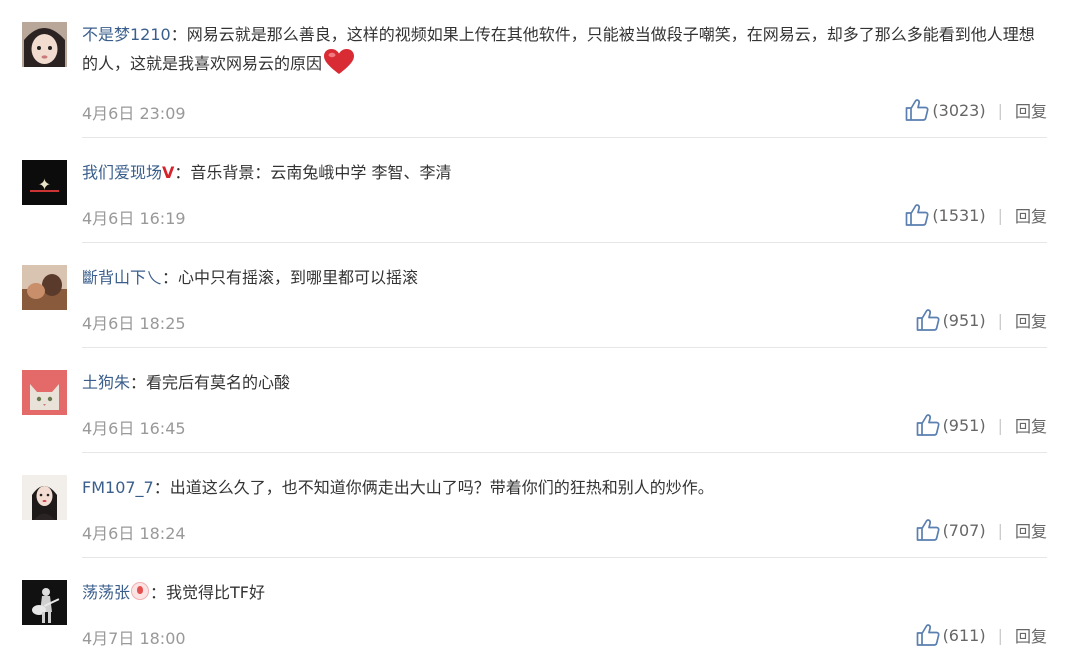 The image size is (1068, 657). I want to click on comment-text: 心中只有摇滚，到哪里都可以摇滚, so click(298, 277).